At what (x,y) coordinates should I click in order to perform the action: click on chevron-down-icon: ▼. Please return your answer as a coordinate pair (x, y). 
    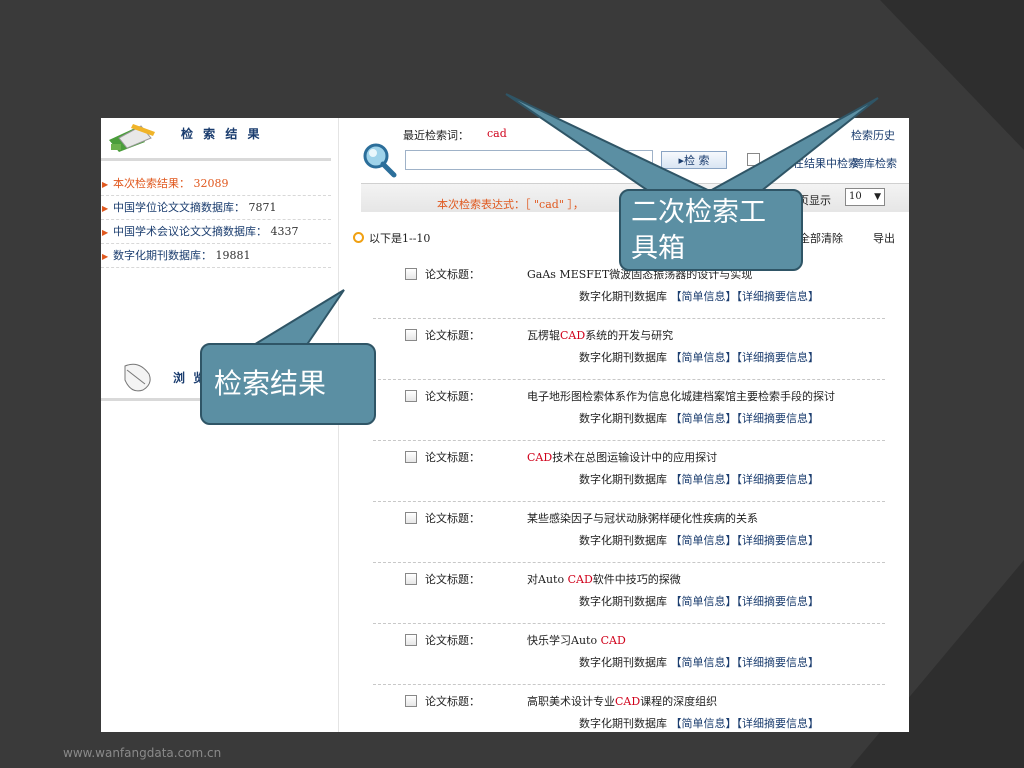
    Looking at the image, I should click on (877, 197).